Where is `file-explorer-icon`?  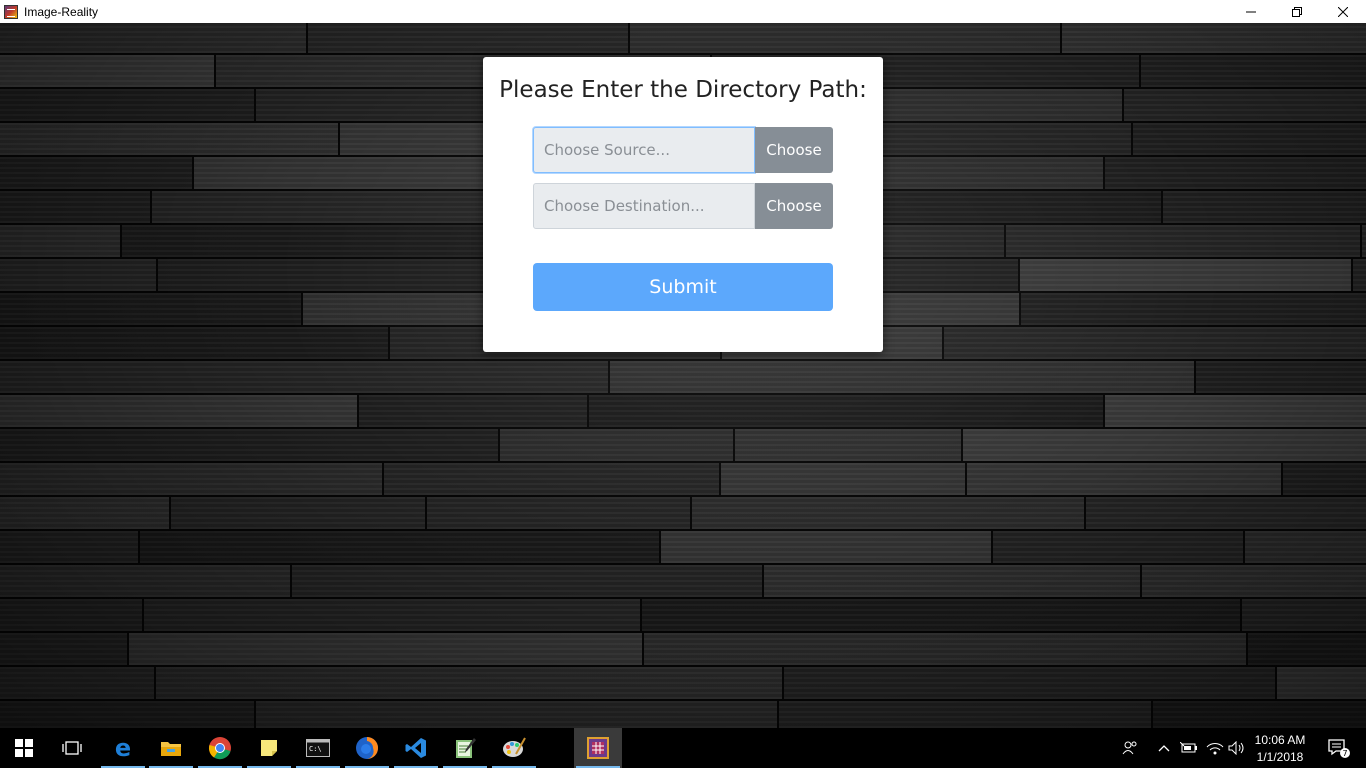
file-explorer-icon is located at coordinates (171, 749).